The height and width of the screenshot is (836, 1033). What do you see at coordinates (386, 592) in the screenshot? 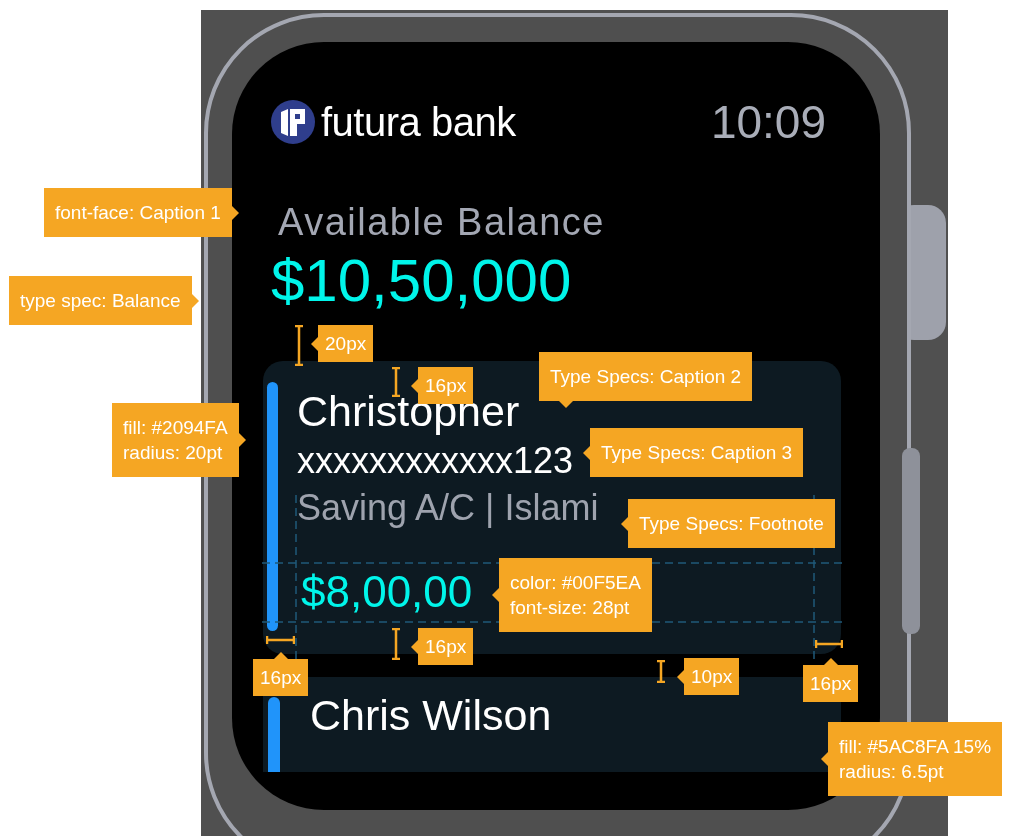
I see `account-amount: $8,00,00` at bounding box center [386, 592].